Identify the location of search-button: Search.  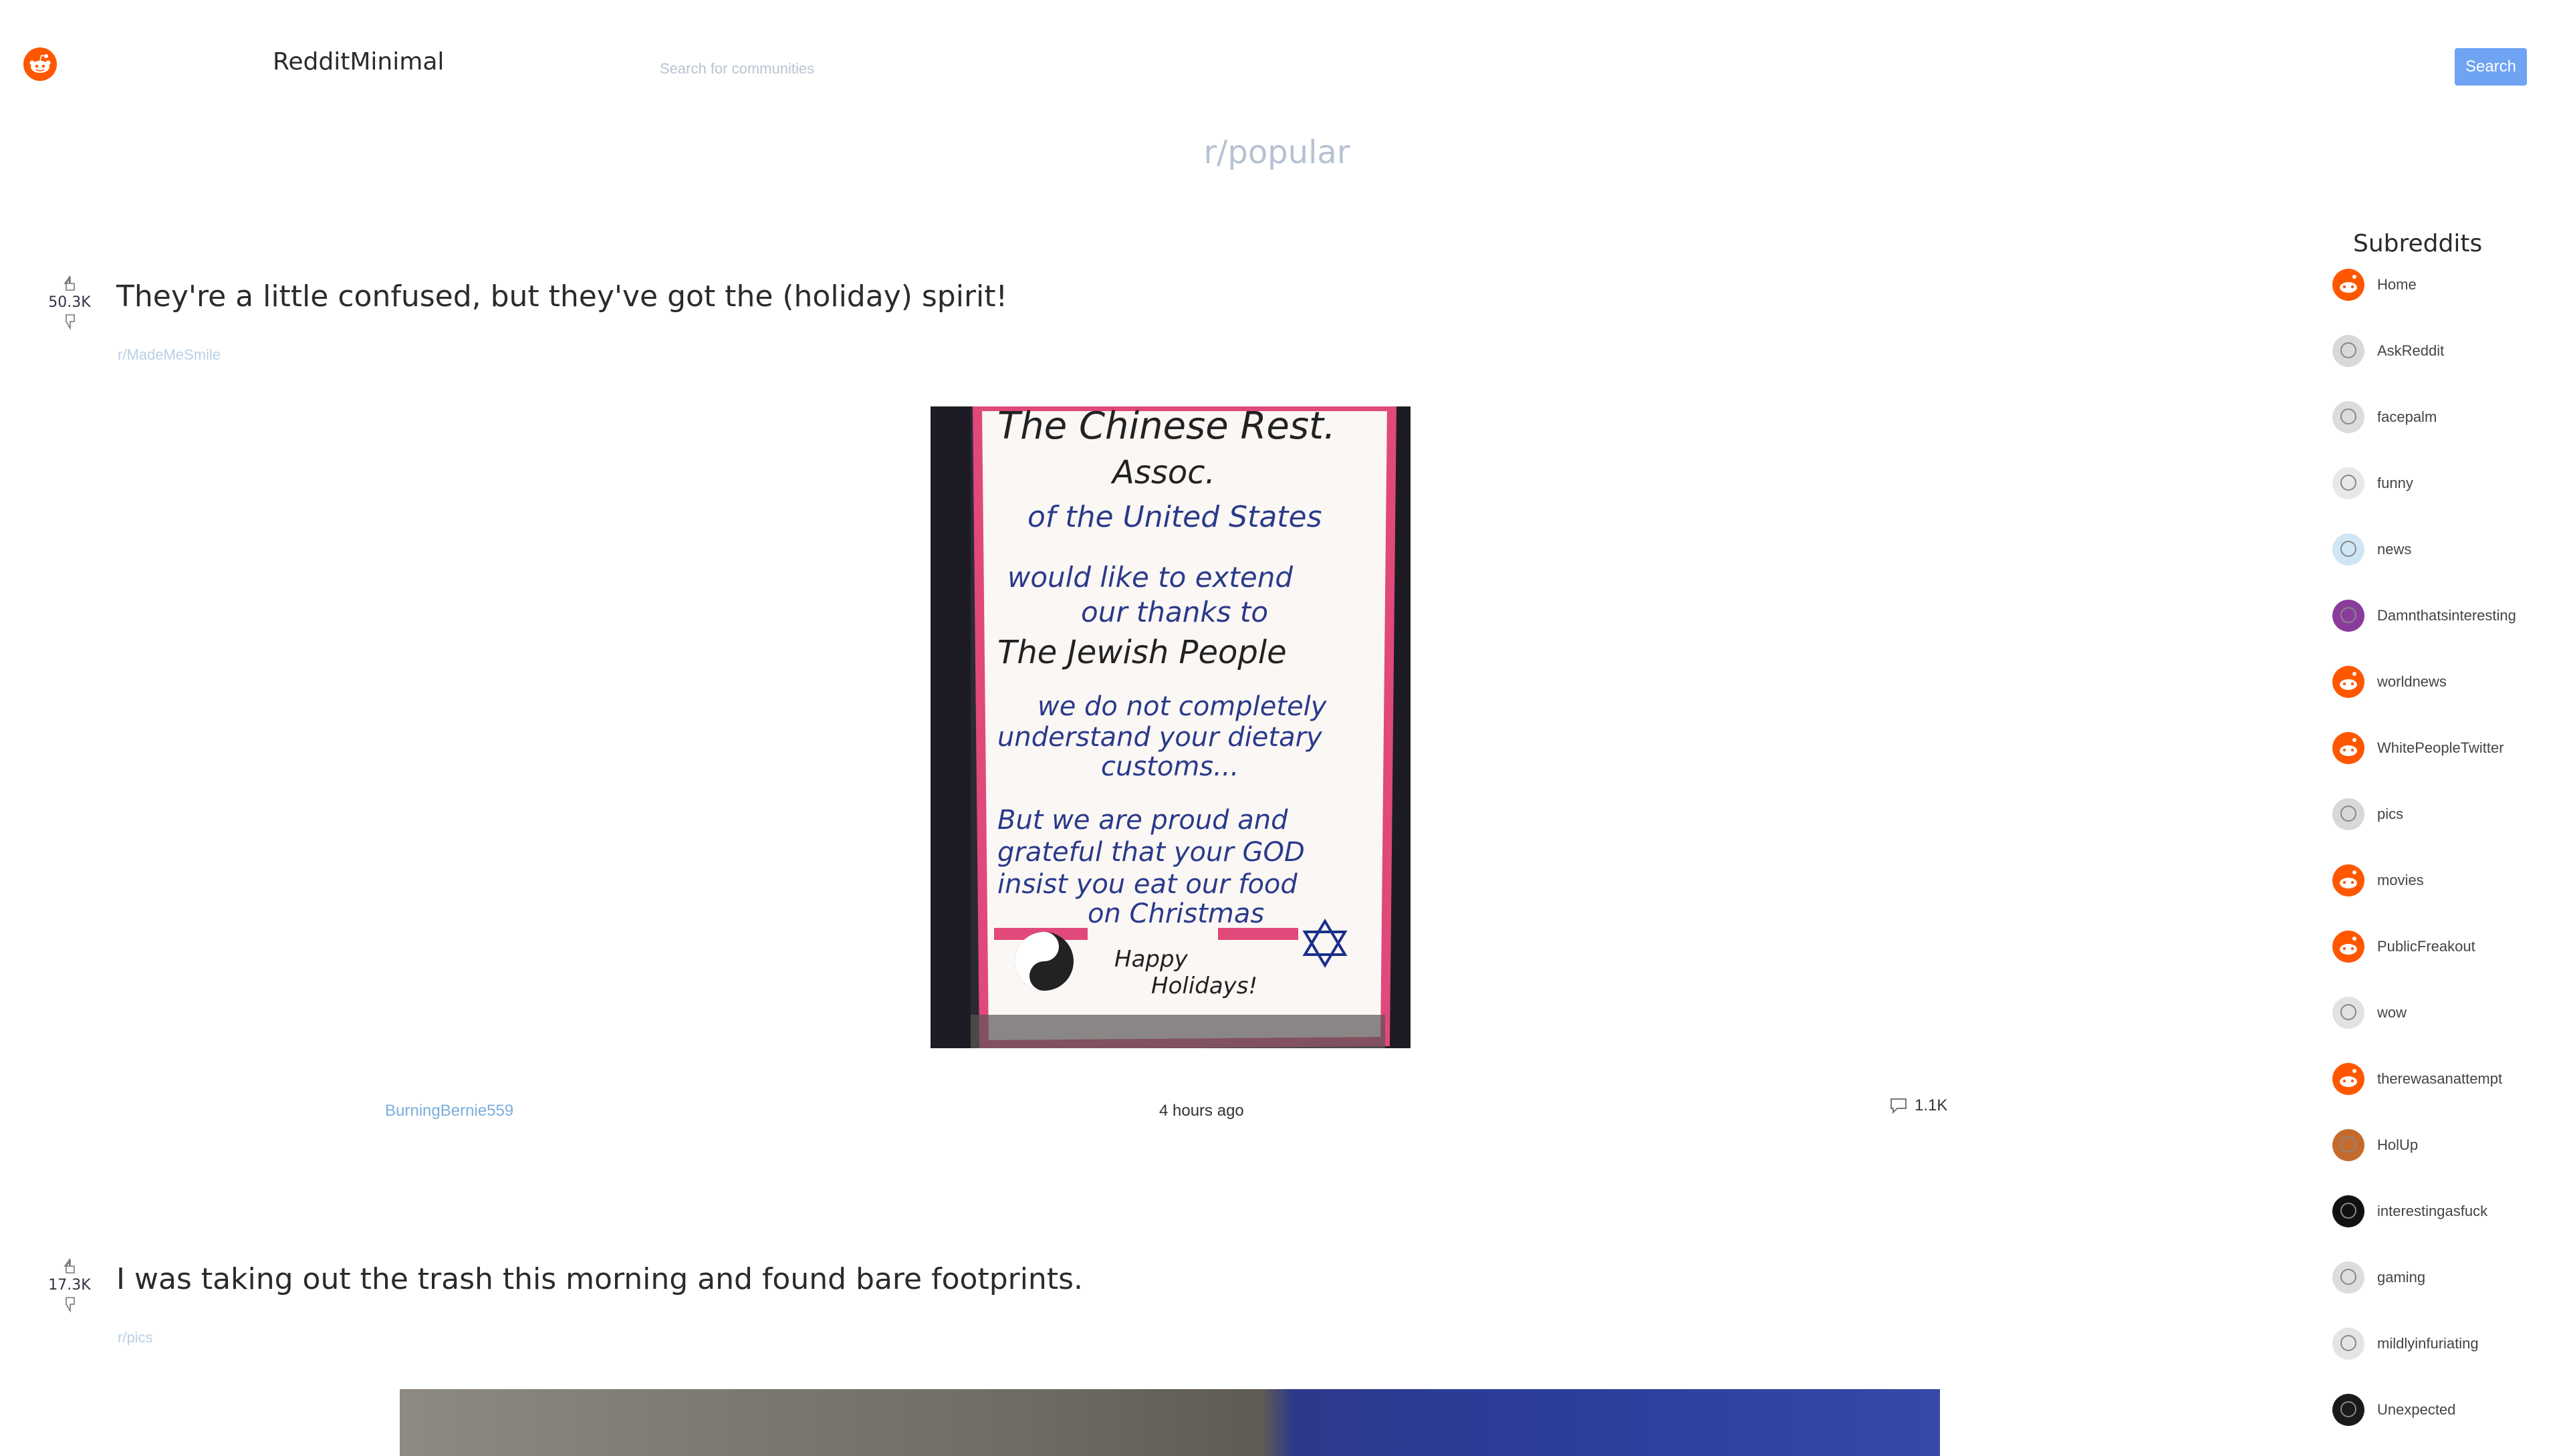
(2491, 67).